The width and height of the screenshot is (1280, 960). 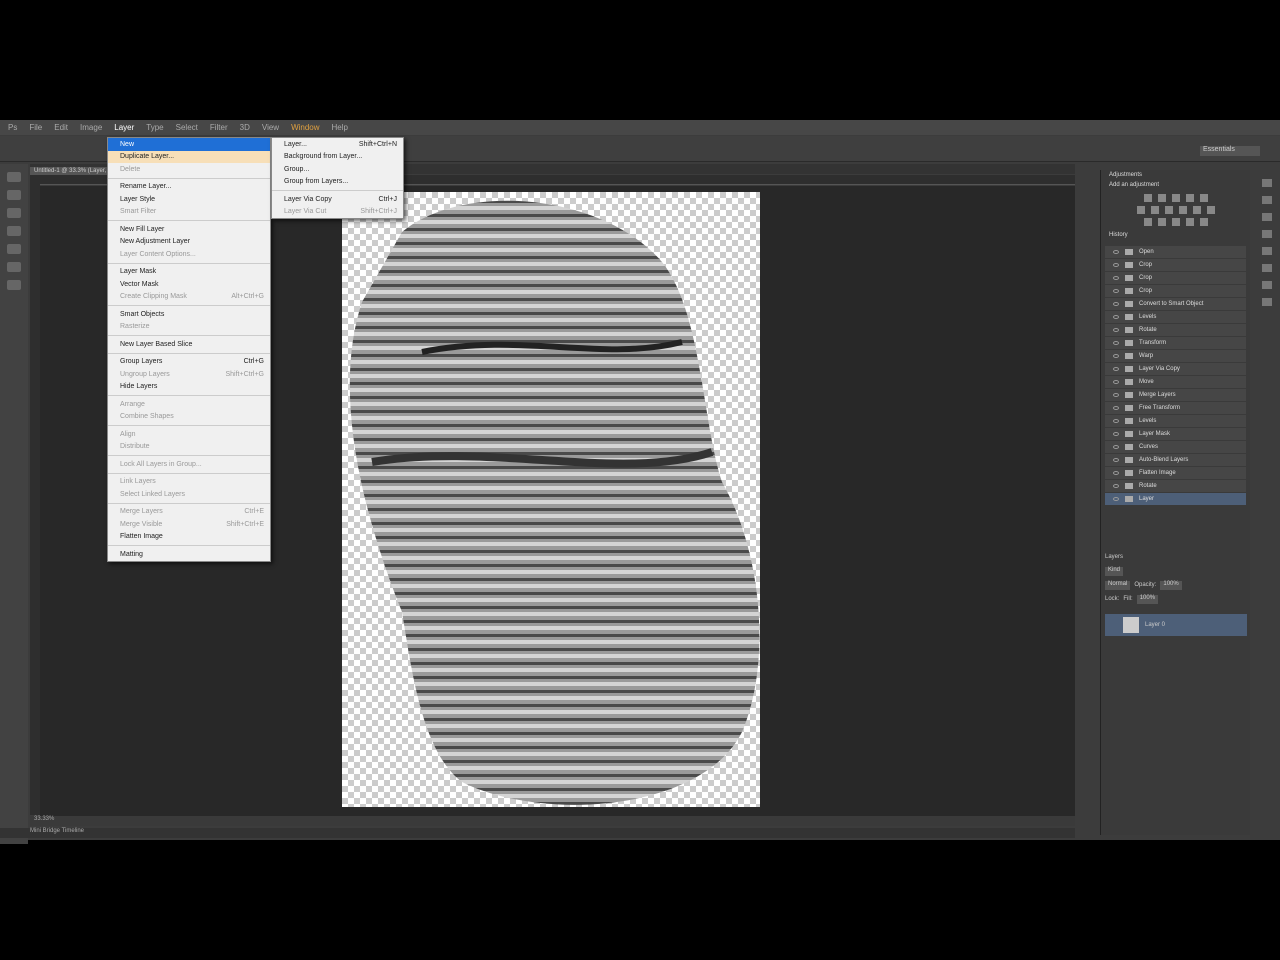 I want to click on menu-item: Hide Layers, so click(x=189, y=387).